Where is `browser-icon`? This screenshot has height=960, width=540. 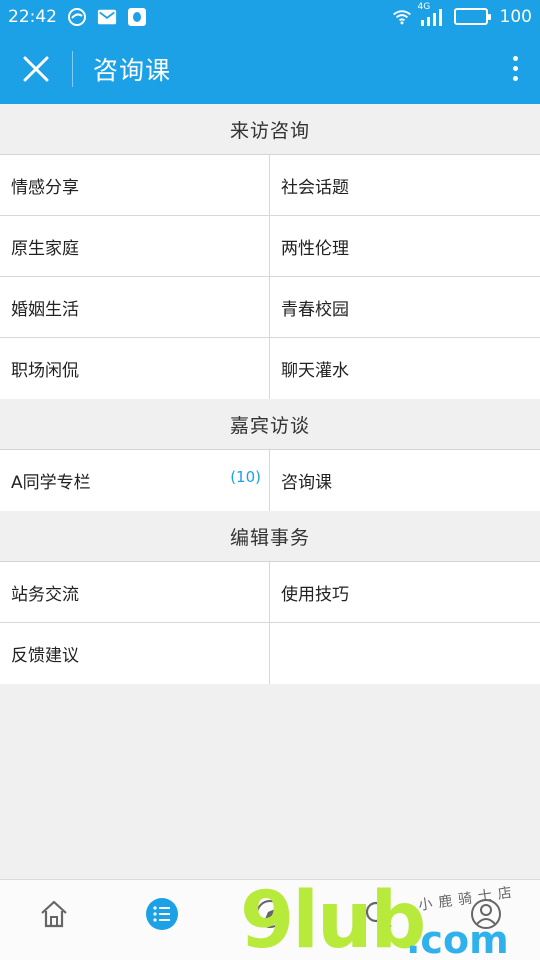 browser-icon is located at coordinates (77, 17).